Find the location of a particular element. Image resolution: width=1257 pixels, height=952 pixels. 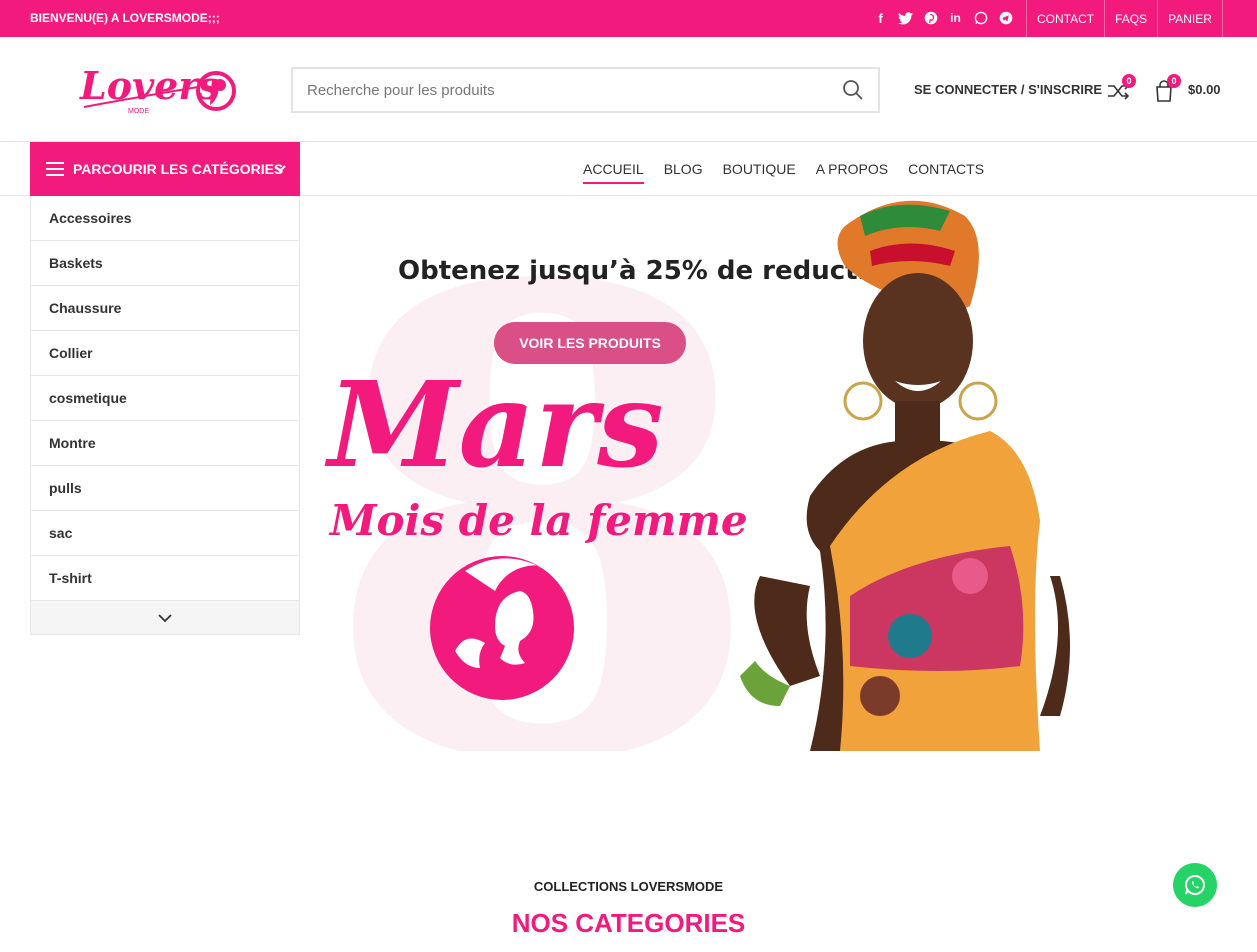

category-item: pulls is located at coordinates (165, 488).